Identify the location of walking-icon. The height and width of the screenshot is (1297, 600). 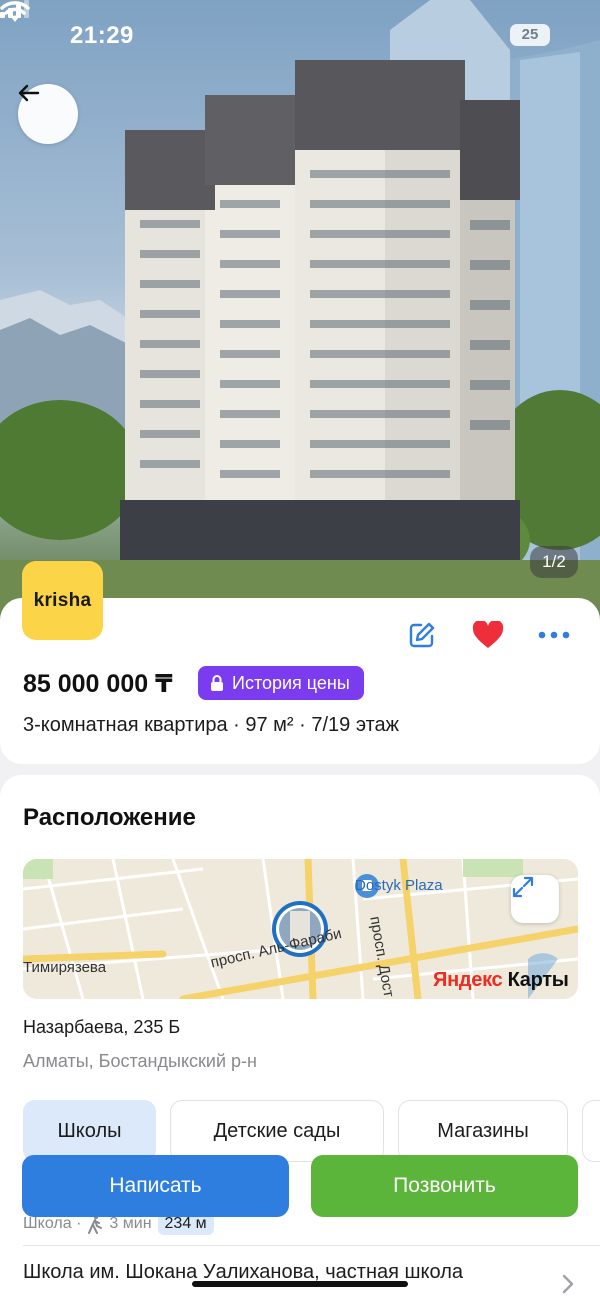
(95, 1224).